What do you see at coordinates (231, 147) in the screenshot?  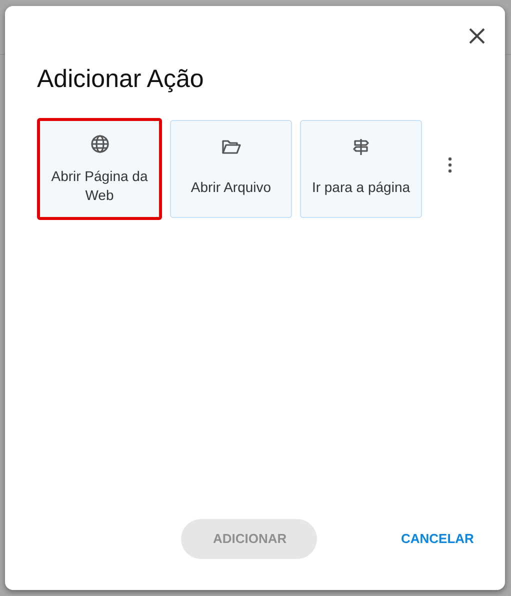 I see `folder-icon` at bounding box center [231, 147].